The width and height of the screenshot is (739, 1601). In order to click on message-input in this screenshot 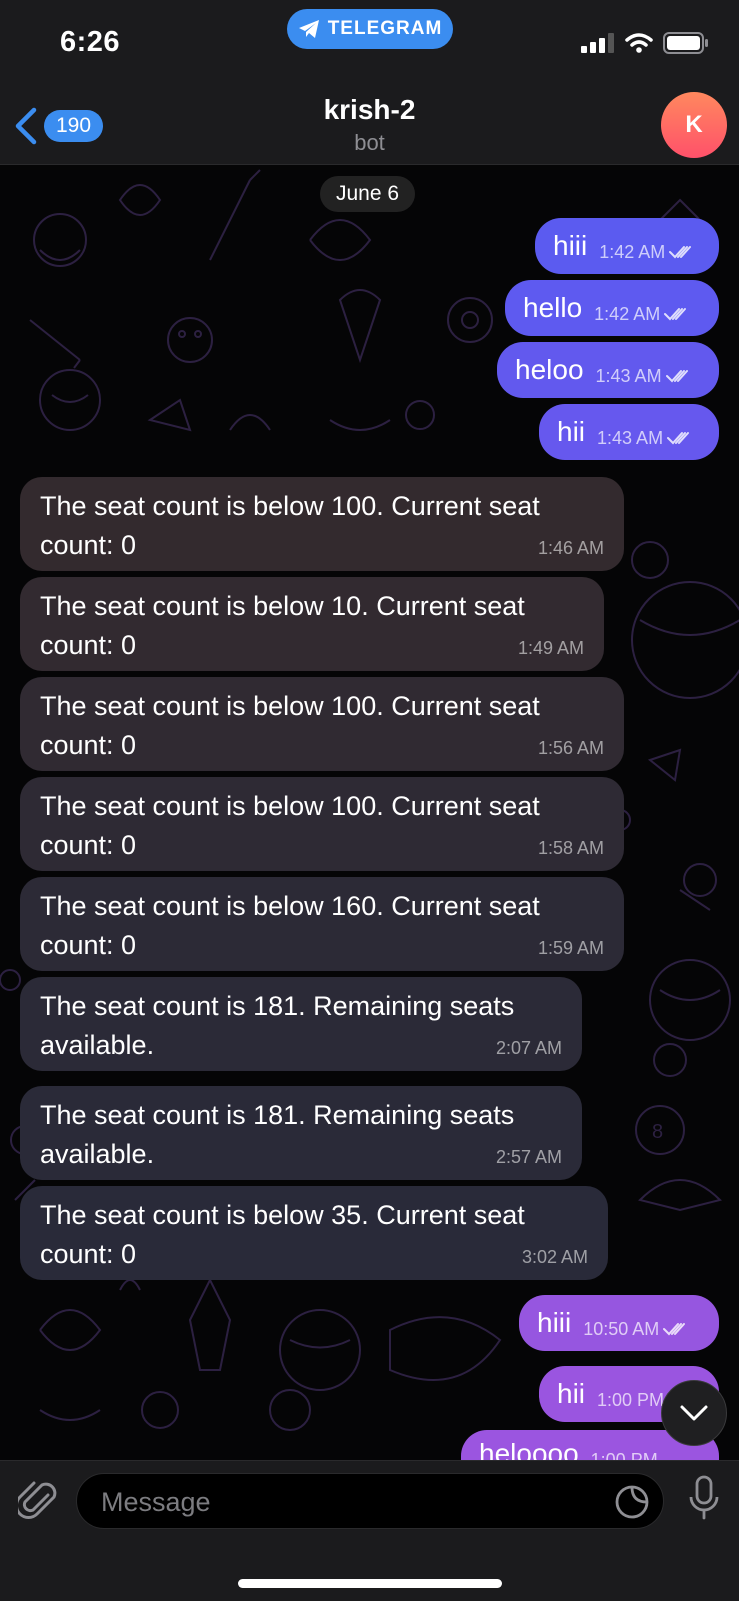, I will do `click(341, 1502)`.